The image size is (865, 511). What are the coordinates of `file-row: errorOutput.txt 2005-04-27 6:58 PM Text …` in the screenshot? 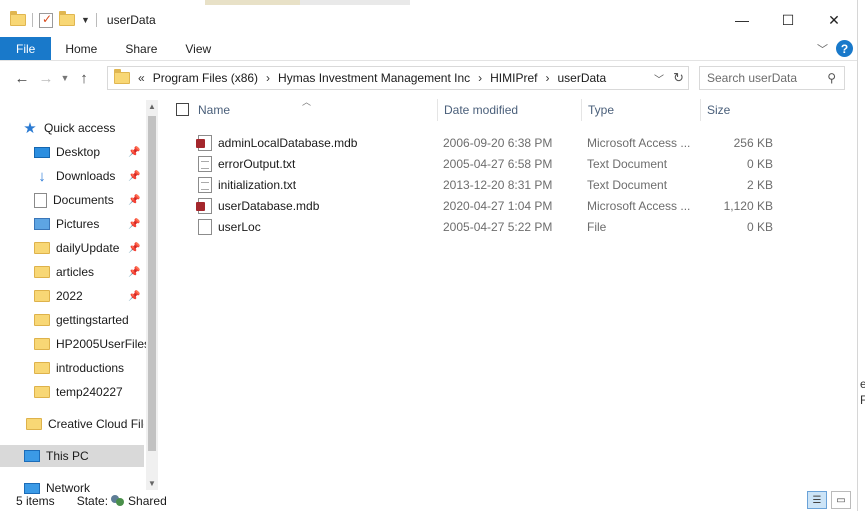 It's located at (508, 163).